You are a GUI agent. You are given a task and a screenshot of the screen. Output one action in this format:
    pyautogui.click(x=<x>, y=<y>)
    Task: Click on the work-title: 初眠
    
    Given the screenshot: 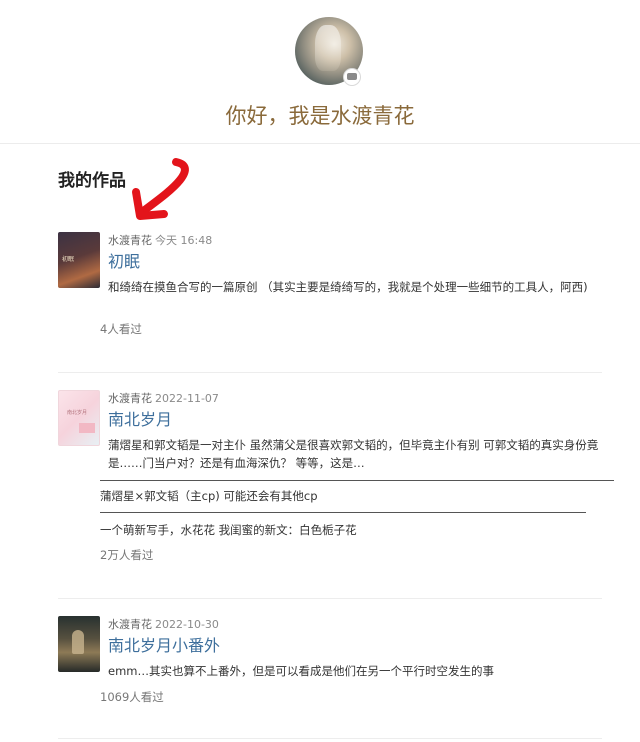 What is the action you would take?
    pyautogui.click(x=124, y=262)
    